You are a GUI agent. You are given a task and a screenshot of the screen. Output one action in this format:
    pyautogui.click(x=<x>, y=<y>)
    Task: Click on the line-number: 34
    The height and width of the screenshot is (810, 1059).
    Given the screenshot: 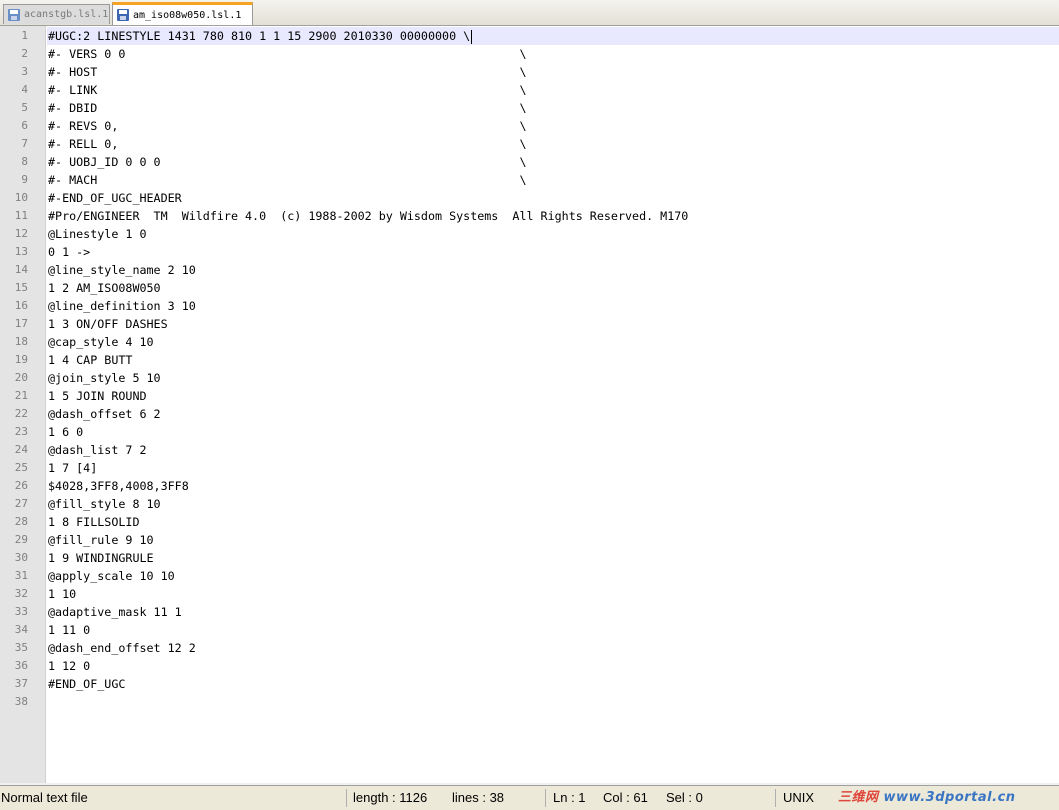 What is the action you would take?
    pyautogui.click(x=21, y=629)
    